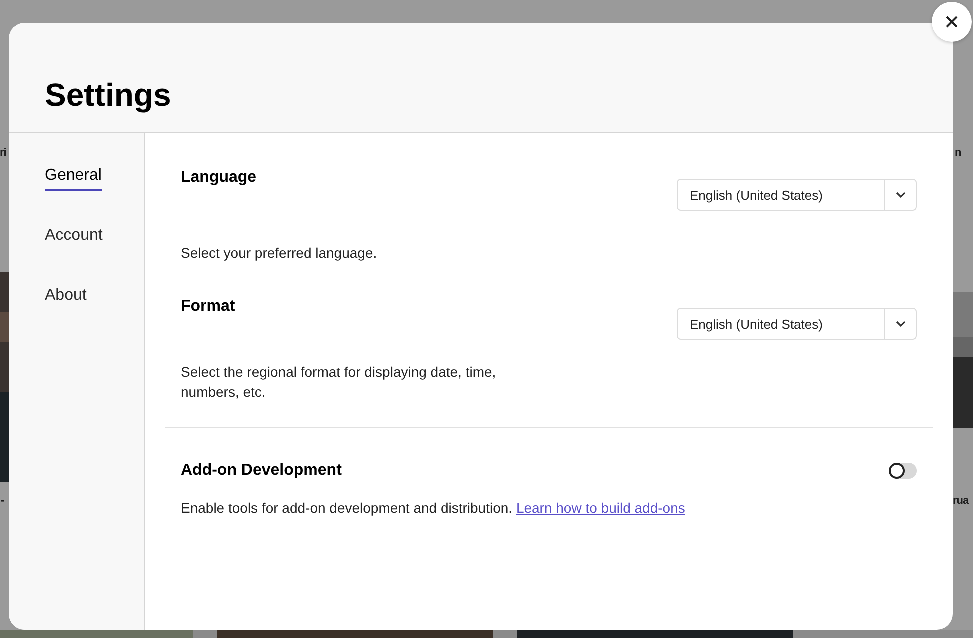  What do you see at coordinates (208, 307) in the screenshot?
I see `section-heading: Format` at bounding box center [208, 307].